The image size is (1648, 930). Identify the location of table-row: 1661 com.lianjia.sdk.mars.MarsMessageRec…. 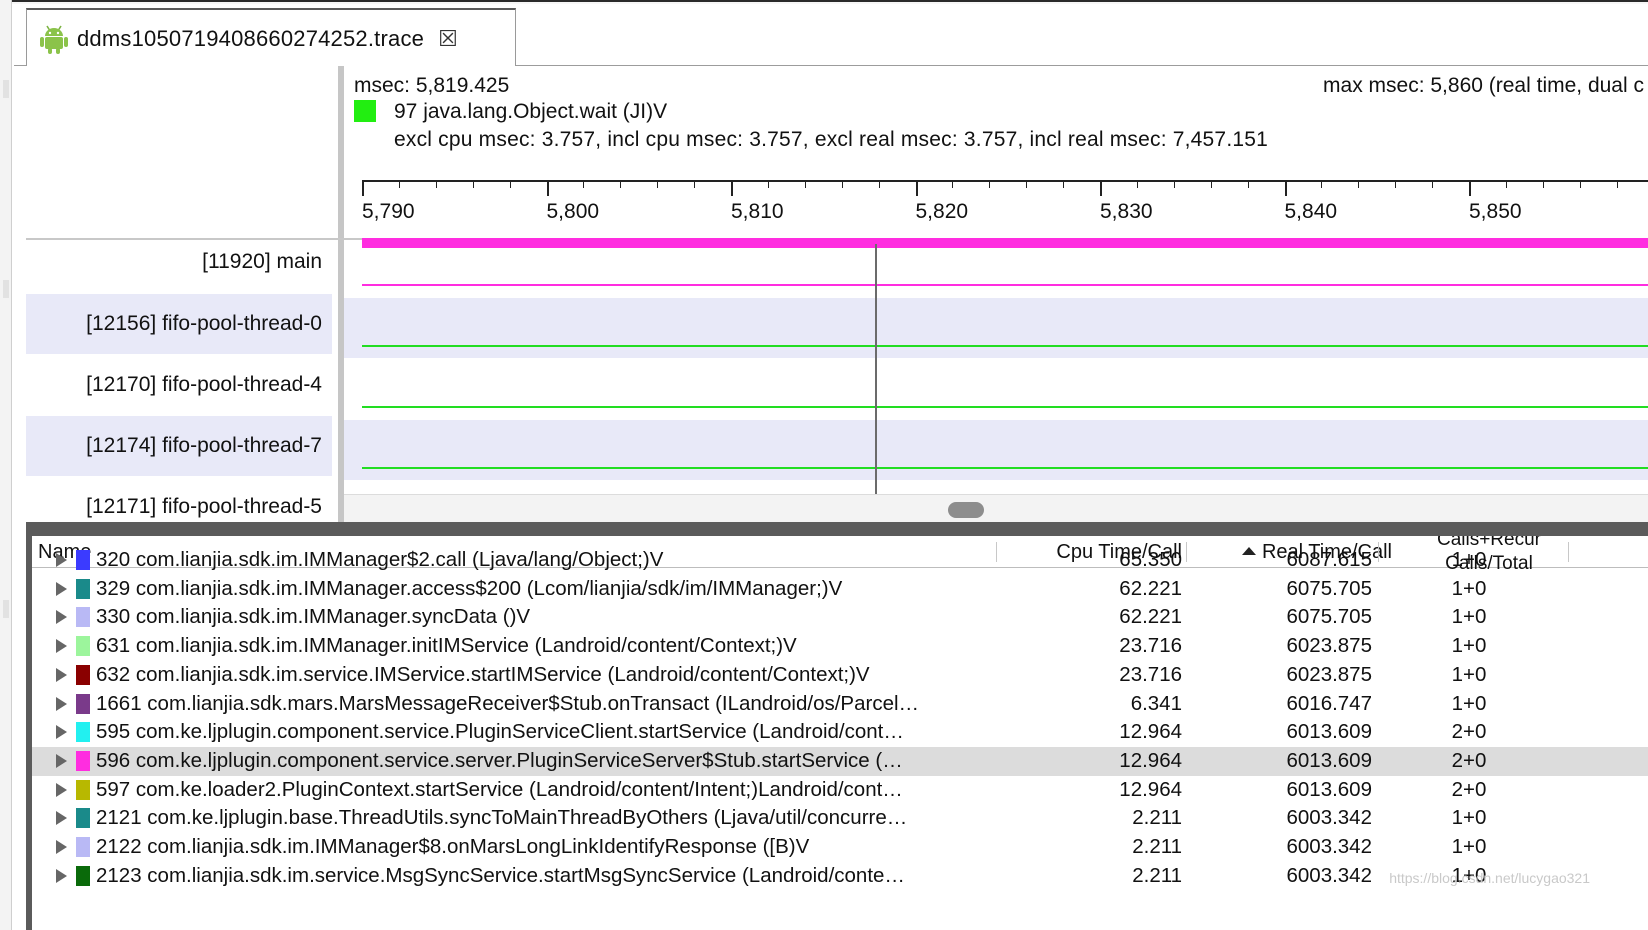
(840, 704).